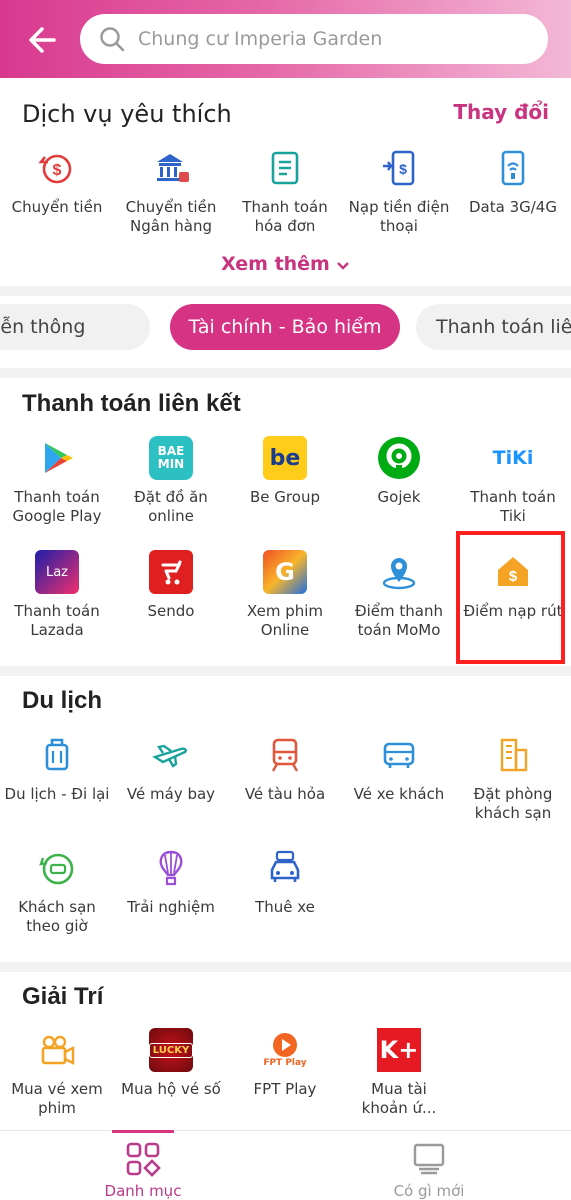 The height and width of the screenshot is (1200, 571). I want to click on favorites-title: Dịch vụ yêu thích, so click(127, 114).